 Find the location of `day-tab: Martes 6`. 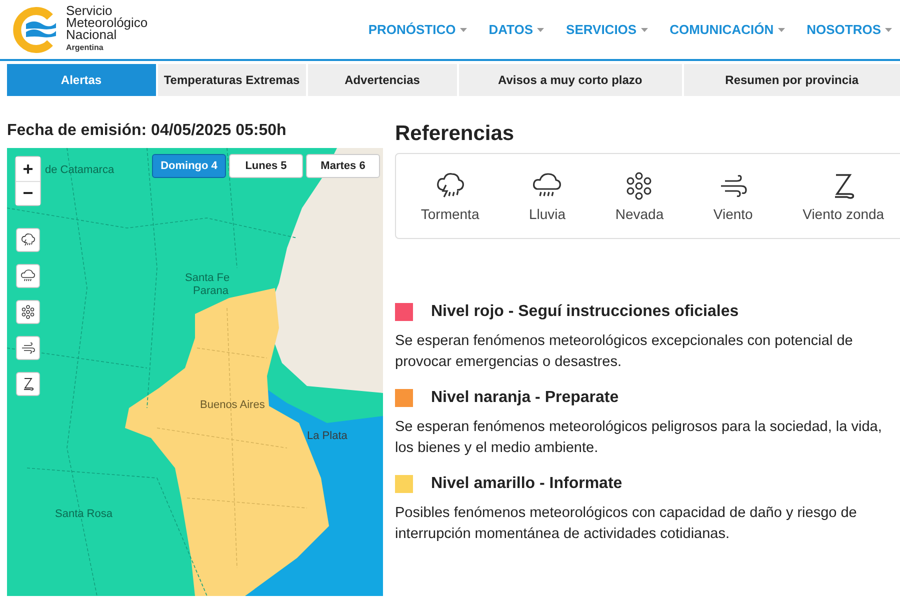

day-tab: Martes 6 is located at coordinates (343, 166).